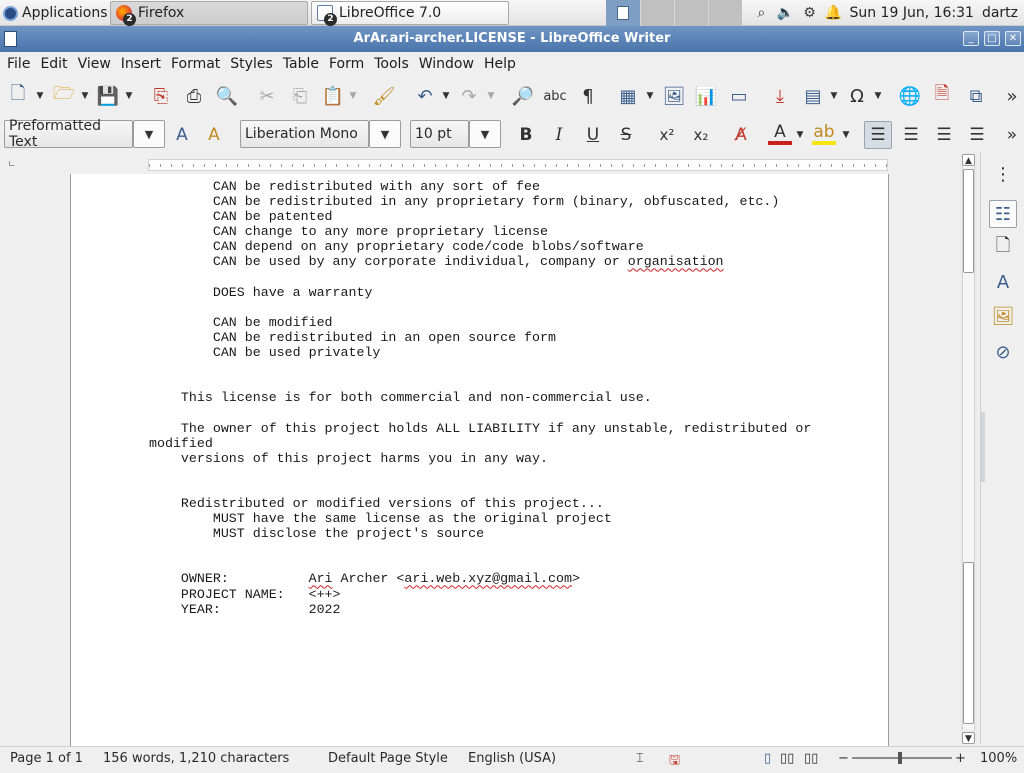 Image resolution: width=1024 pixels, height=773 pixels. What do you see at coordinates (971, 38) in the screenshot?
I see `minimize-button: _` at bounding box center [971, 38].